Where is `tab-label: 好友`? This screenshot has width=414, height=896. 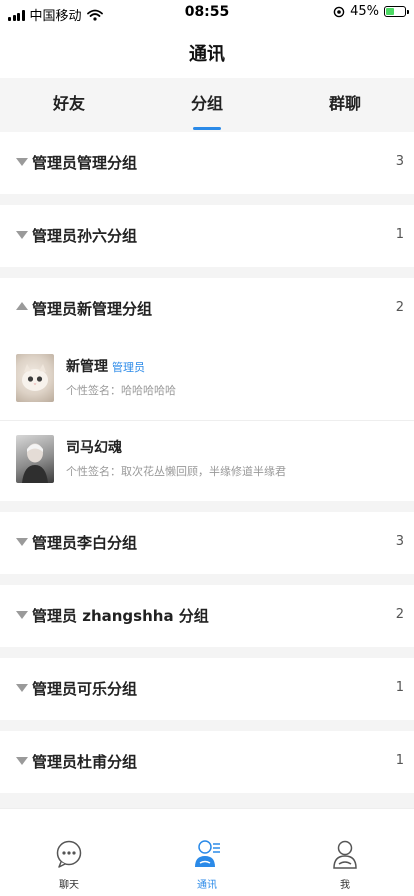
tab-label: 好友 is located at coordinates (68, 103).